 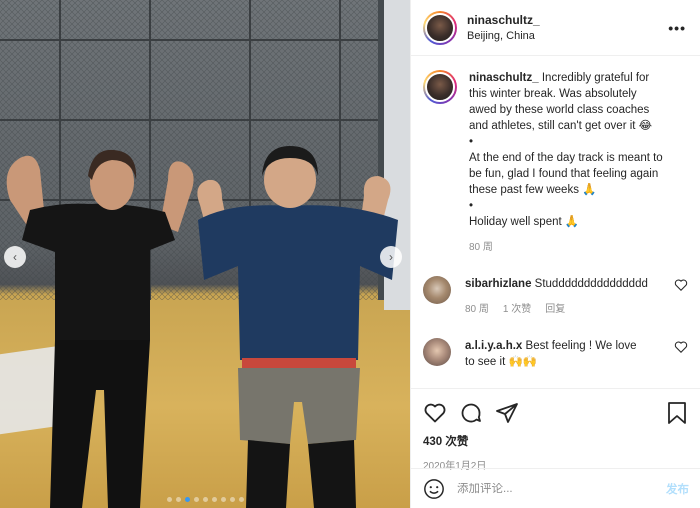 I want to click on author-username: ninaschultz_, so click(x=567, y=20).